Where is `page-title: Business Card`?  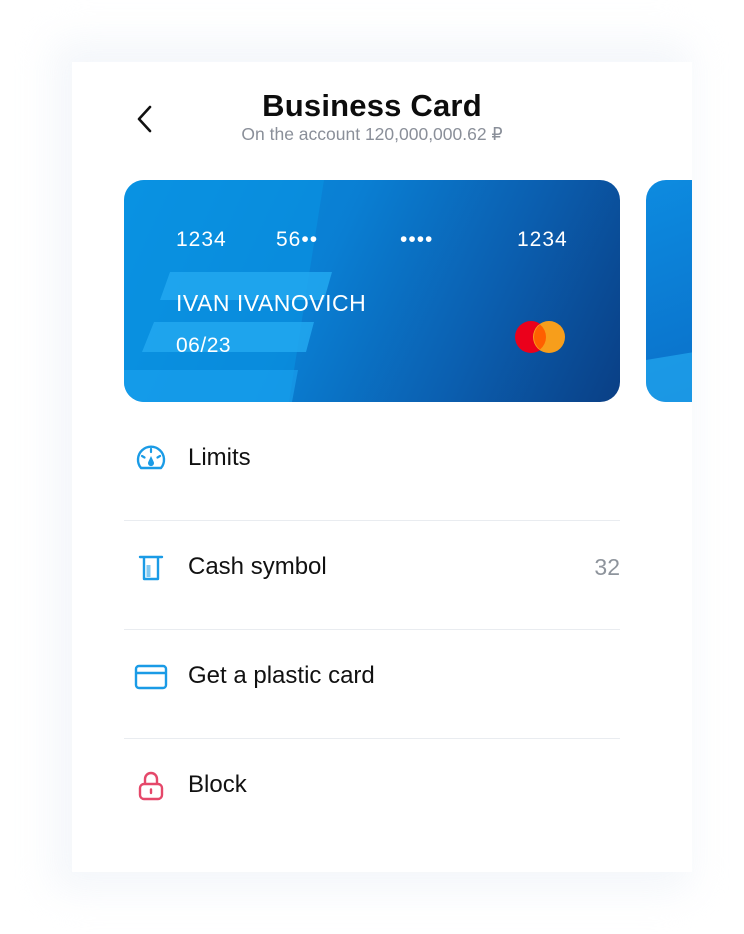 page-title: Business Card is located at coordinates (372, 105).